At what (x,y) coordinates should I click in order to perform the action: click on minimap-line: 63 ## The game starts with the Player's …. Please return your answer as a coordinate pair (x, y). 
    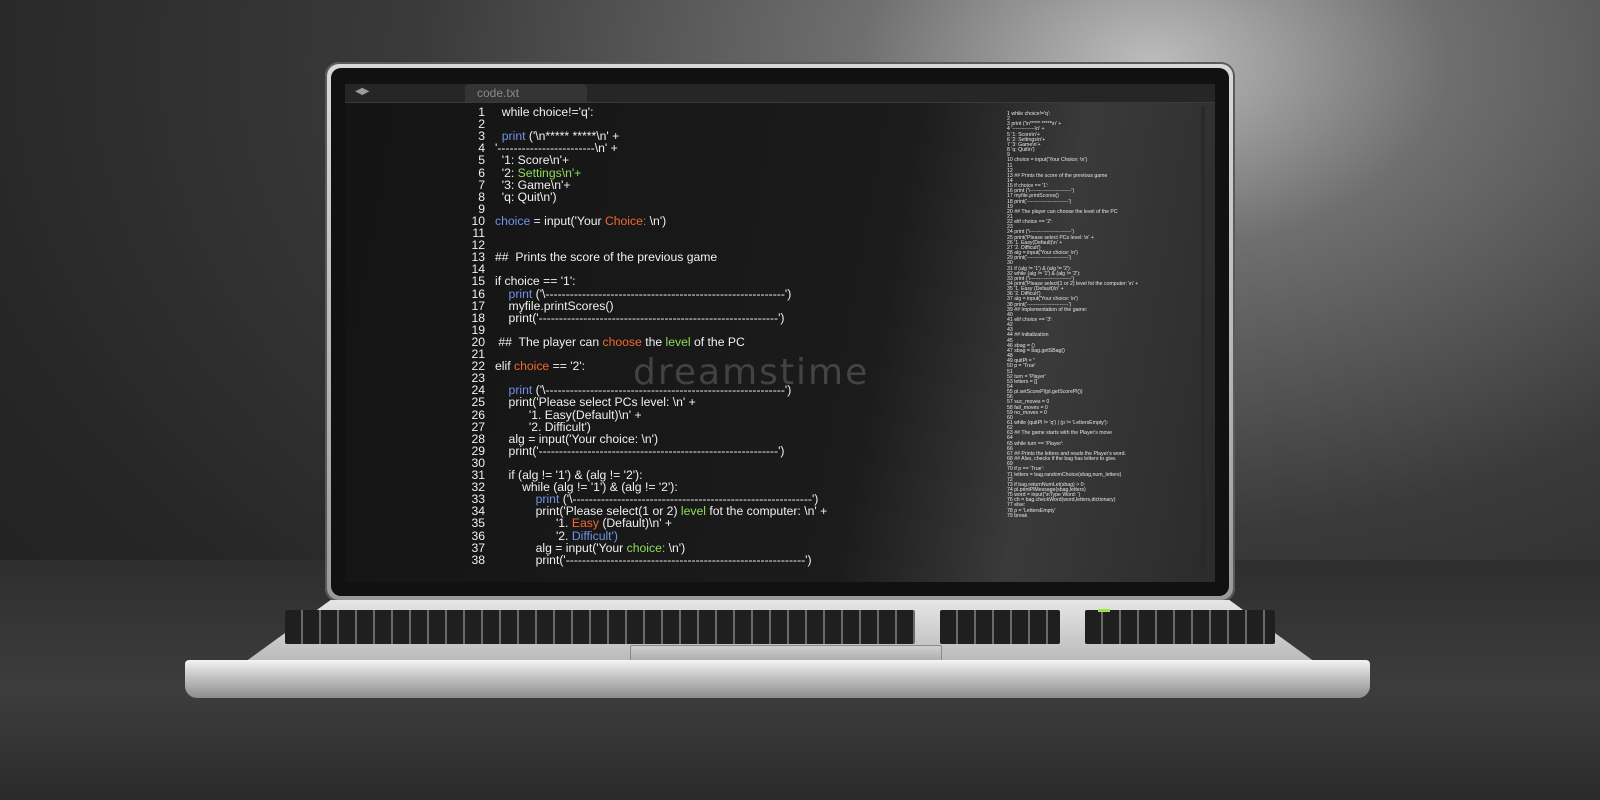
    Looking at the image, I should click on (1059, 433).